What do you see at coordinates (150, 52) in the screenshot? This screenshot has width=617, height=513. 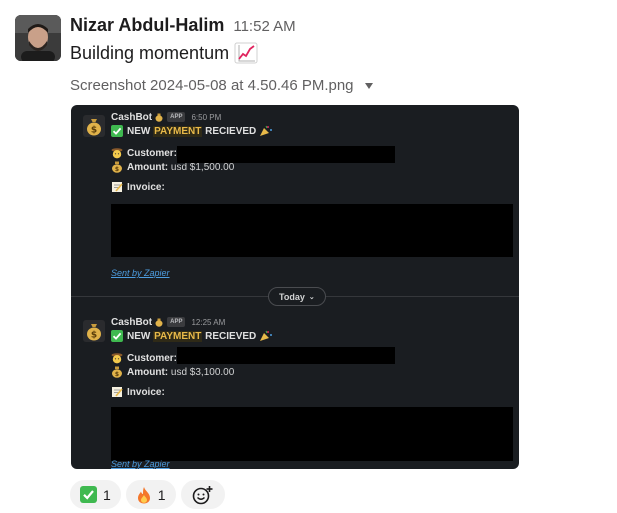 I see `message-body: Building momentum` at bounding box center [150, 52].